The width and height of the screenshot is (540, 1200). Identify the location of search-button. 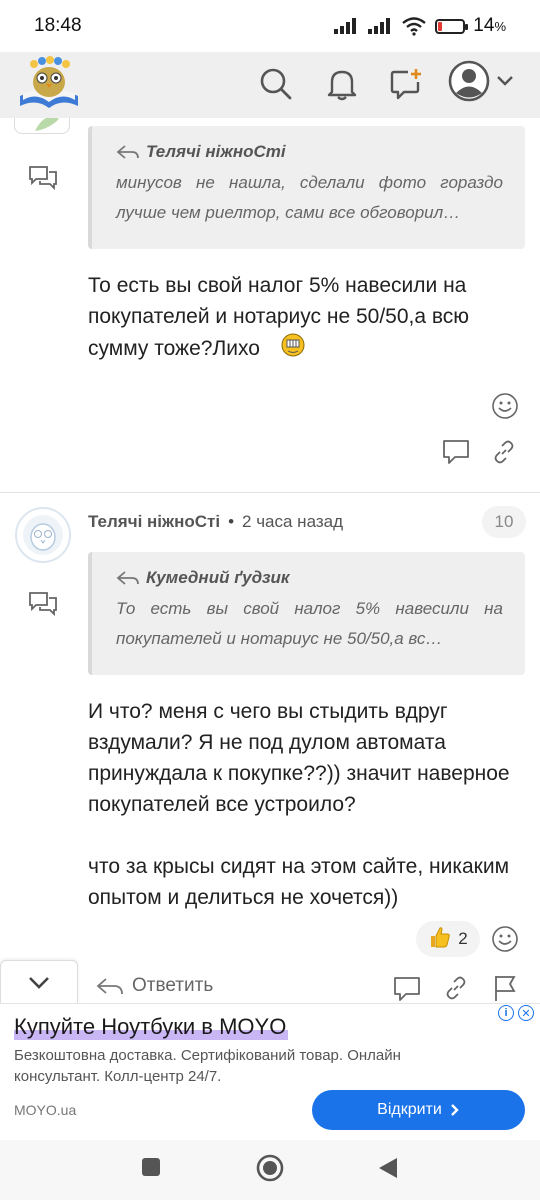
(276, 84).